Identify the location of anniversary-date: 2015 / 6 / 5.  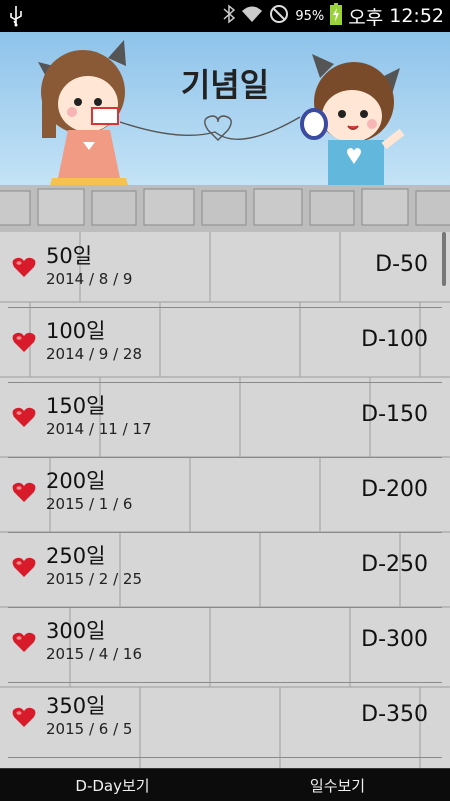
(89, 729).